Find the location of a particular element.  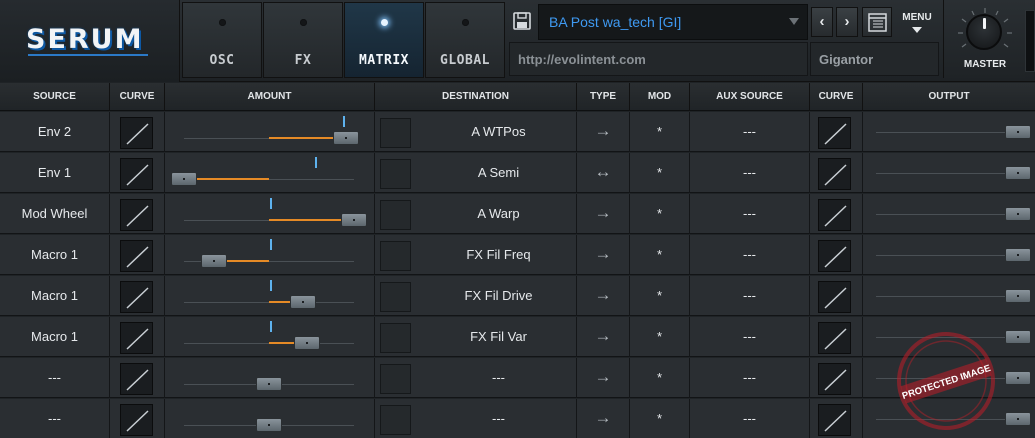

source-cell: Mod Wheel is located at coordinates (55, 214).